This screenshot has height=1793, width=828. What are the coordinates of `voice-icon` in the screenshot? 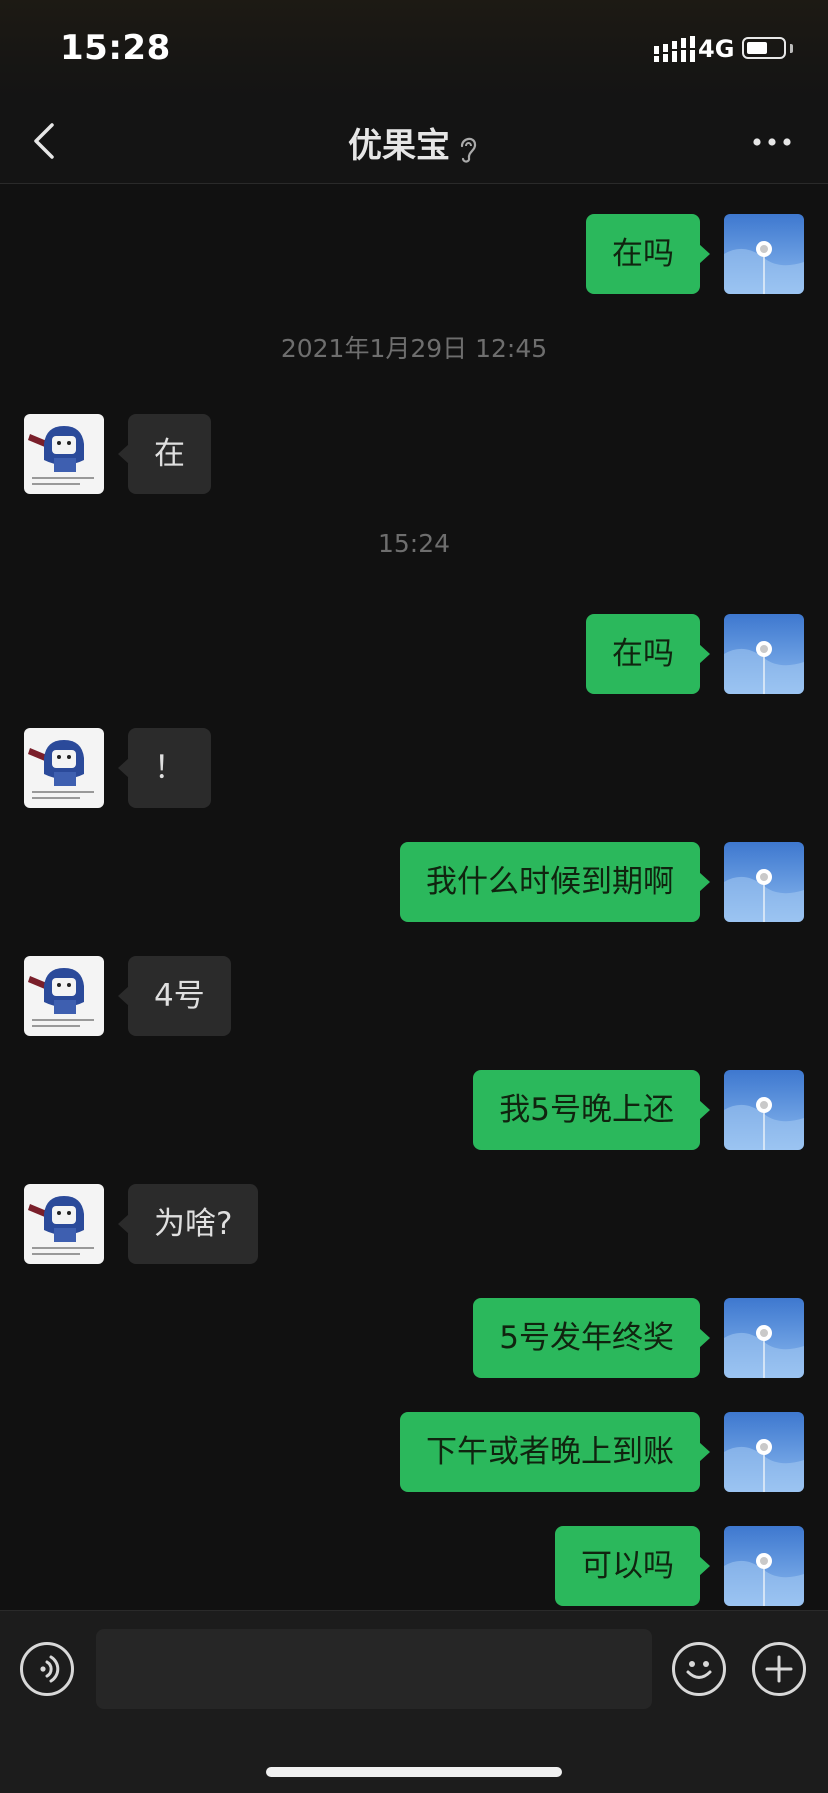 It's located at (50, 1669).